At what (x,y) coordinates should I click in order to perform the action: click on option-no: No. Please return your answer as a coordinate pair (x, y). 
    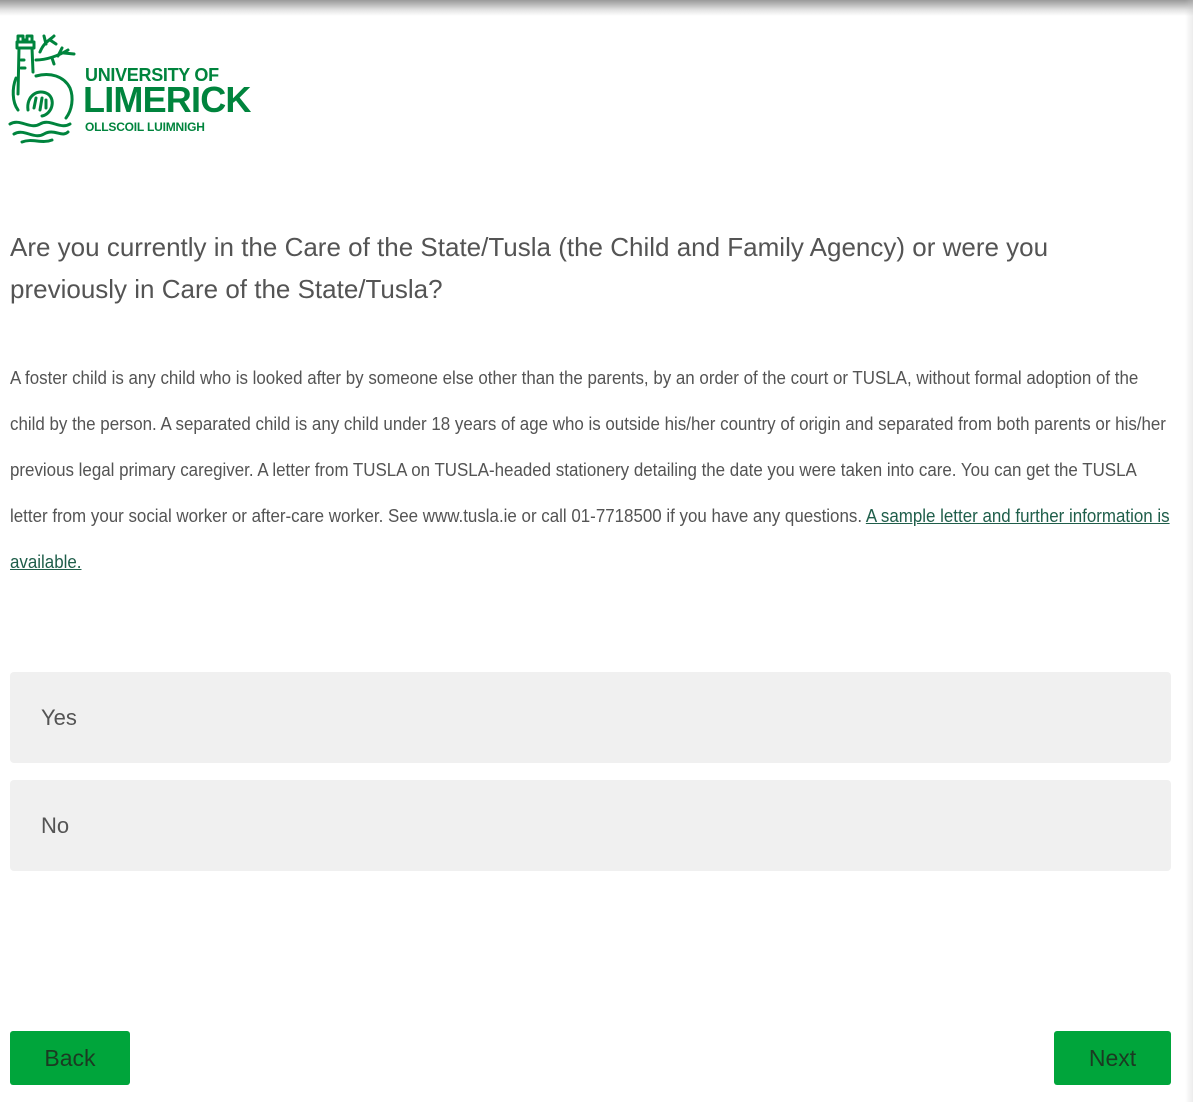
    Looking at the image, I should click on (590, 825).